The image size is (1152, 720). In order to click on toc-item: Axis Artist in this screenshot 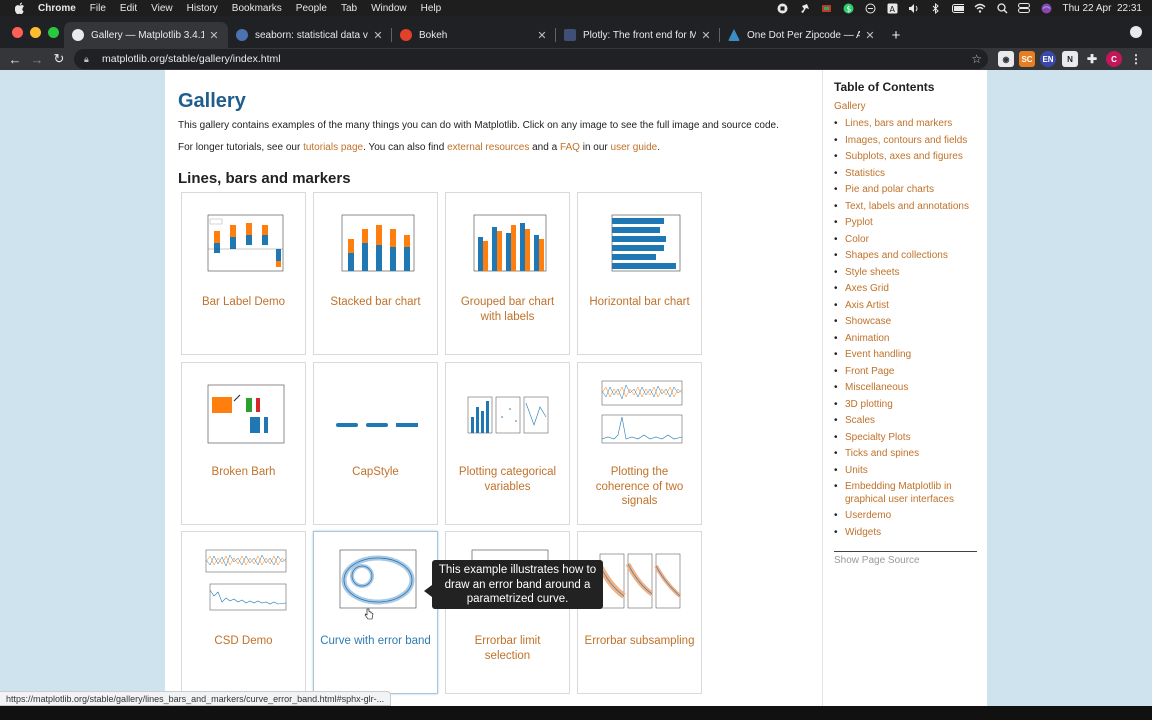, I will do `click(908, 306)`.